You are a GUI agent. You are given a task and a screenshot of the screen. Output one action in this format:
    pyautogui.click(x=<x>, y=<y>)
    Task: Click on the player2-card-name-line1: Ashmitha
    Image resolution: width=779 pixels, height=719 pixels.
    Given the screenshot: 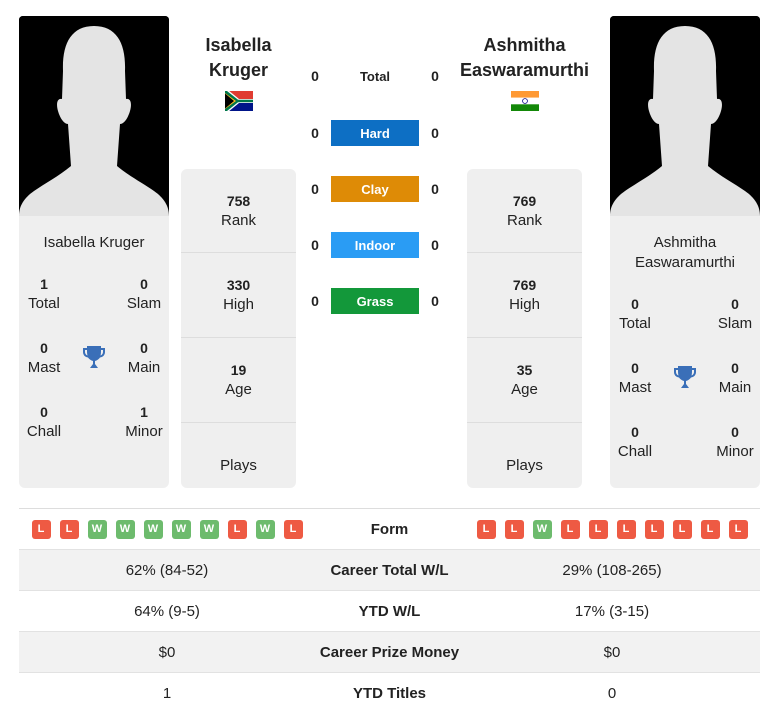 What is the action you would take?
    pyautogui.click(x=685, y=242)
    